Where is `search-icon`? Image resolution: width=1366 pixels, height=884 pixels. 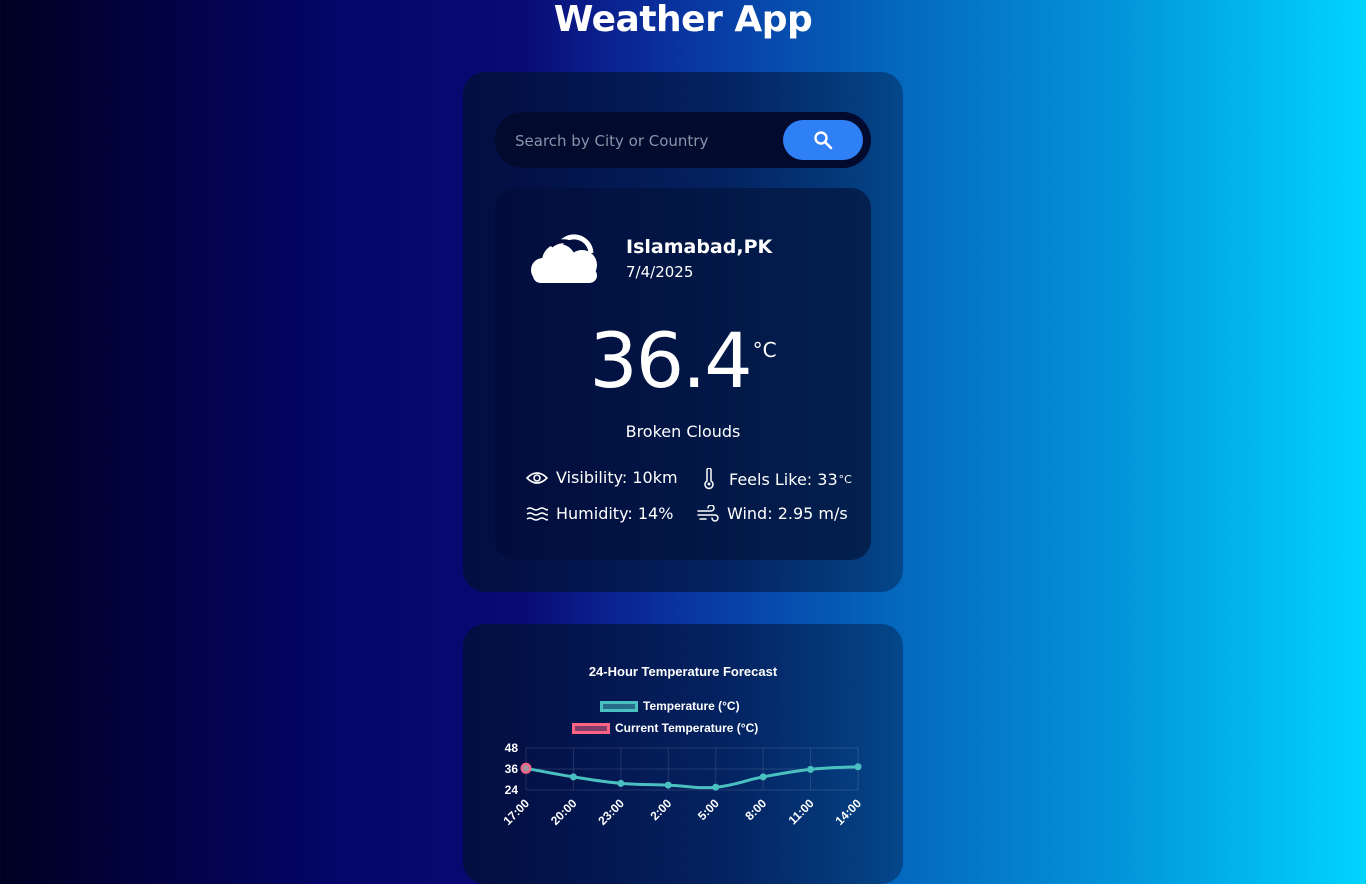 search-icon is located at coordinates (823, 140).